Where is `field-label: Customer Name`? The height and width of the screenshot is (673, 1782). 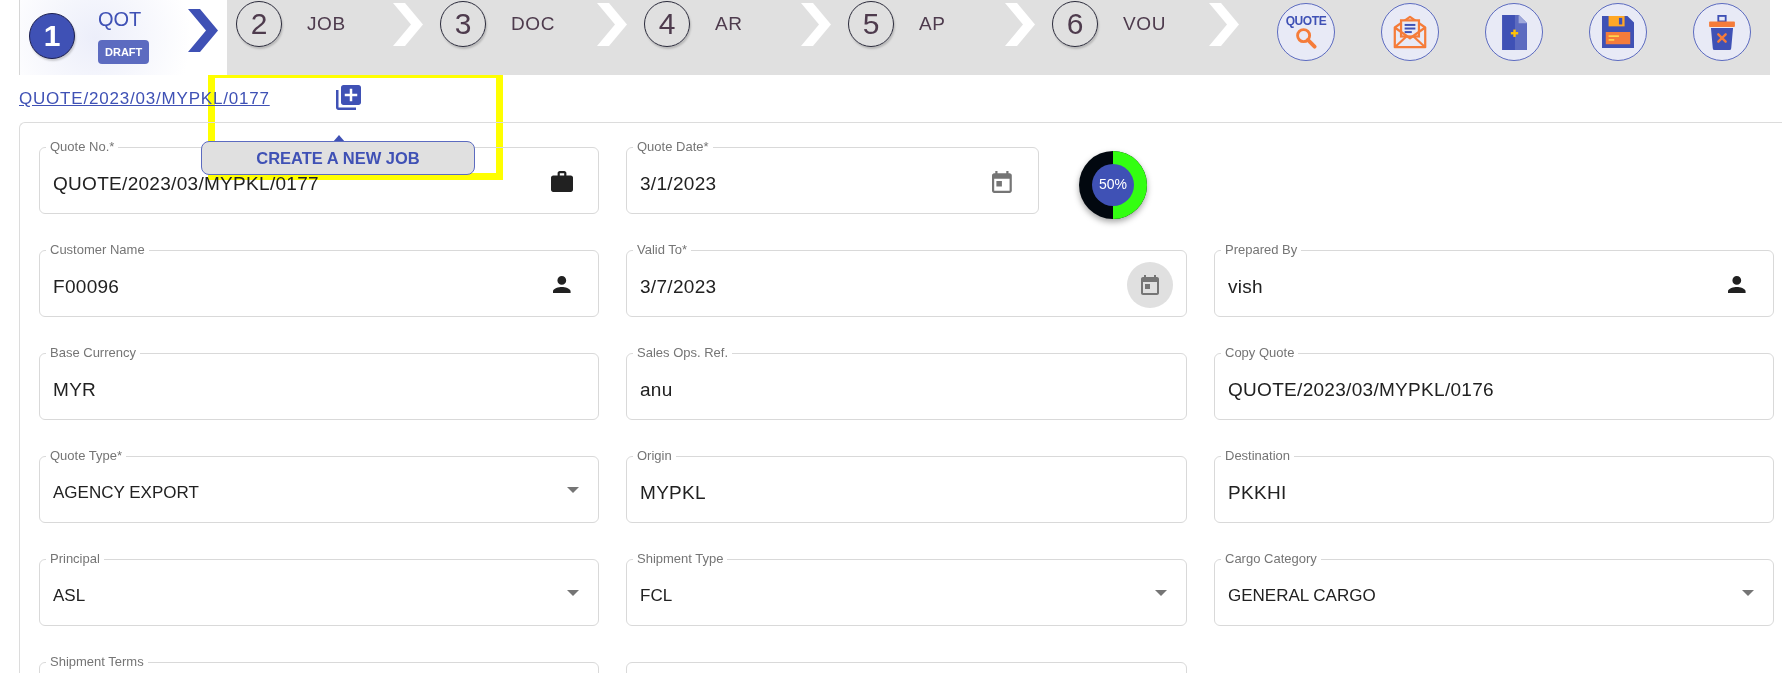 field-label: Customer Name is located at coordinates (97, 250).